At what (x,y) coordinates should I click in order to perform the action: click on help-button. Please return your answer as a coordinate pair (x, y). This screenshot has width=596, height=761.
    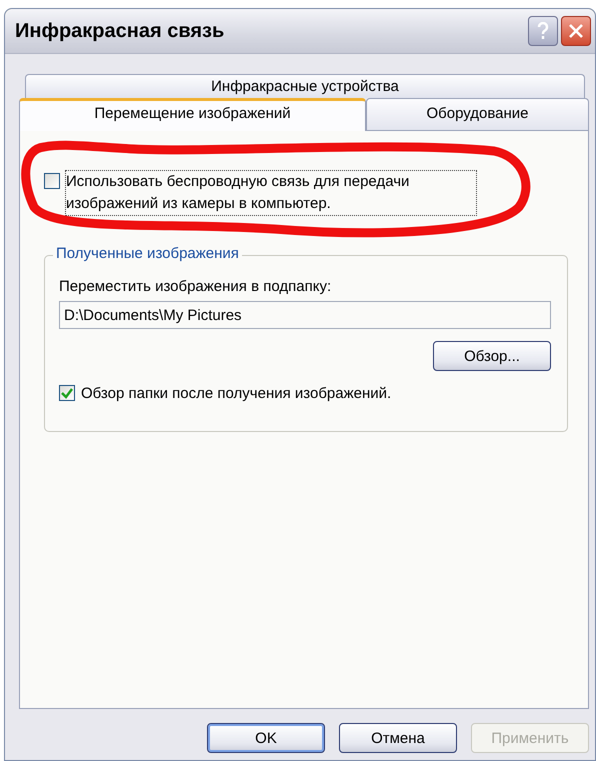
    Looking at the image, I should click on (543, 31).